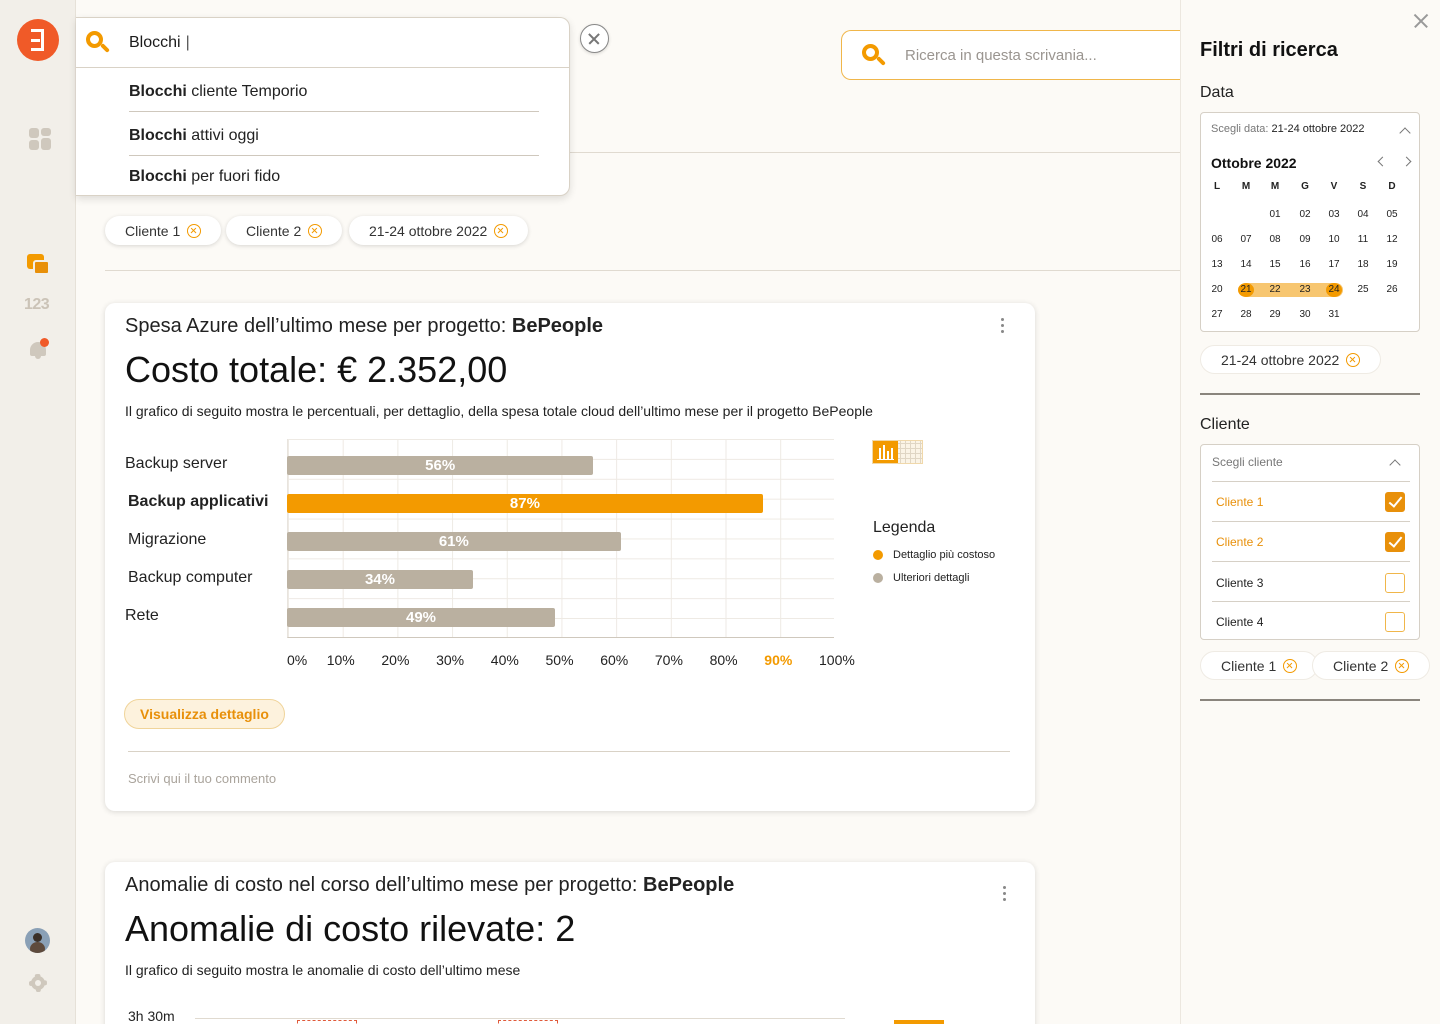 Image resolution: width=1440 pixels, height=1024 pixels. I want to click on date-chip-label: 21-24 ottobre 2022, so click(1280, 359).